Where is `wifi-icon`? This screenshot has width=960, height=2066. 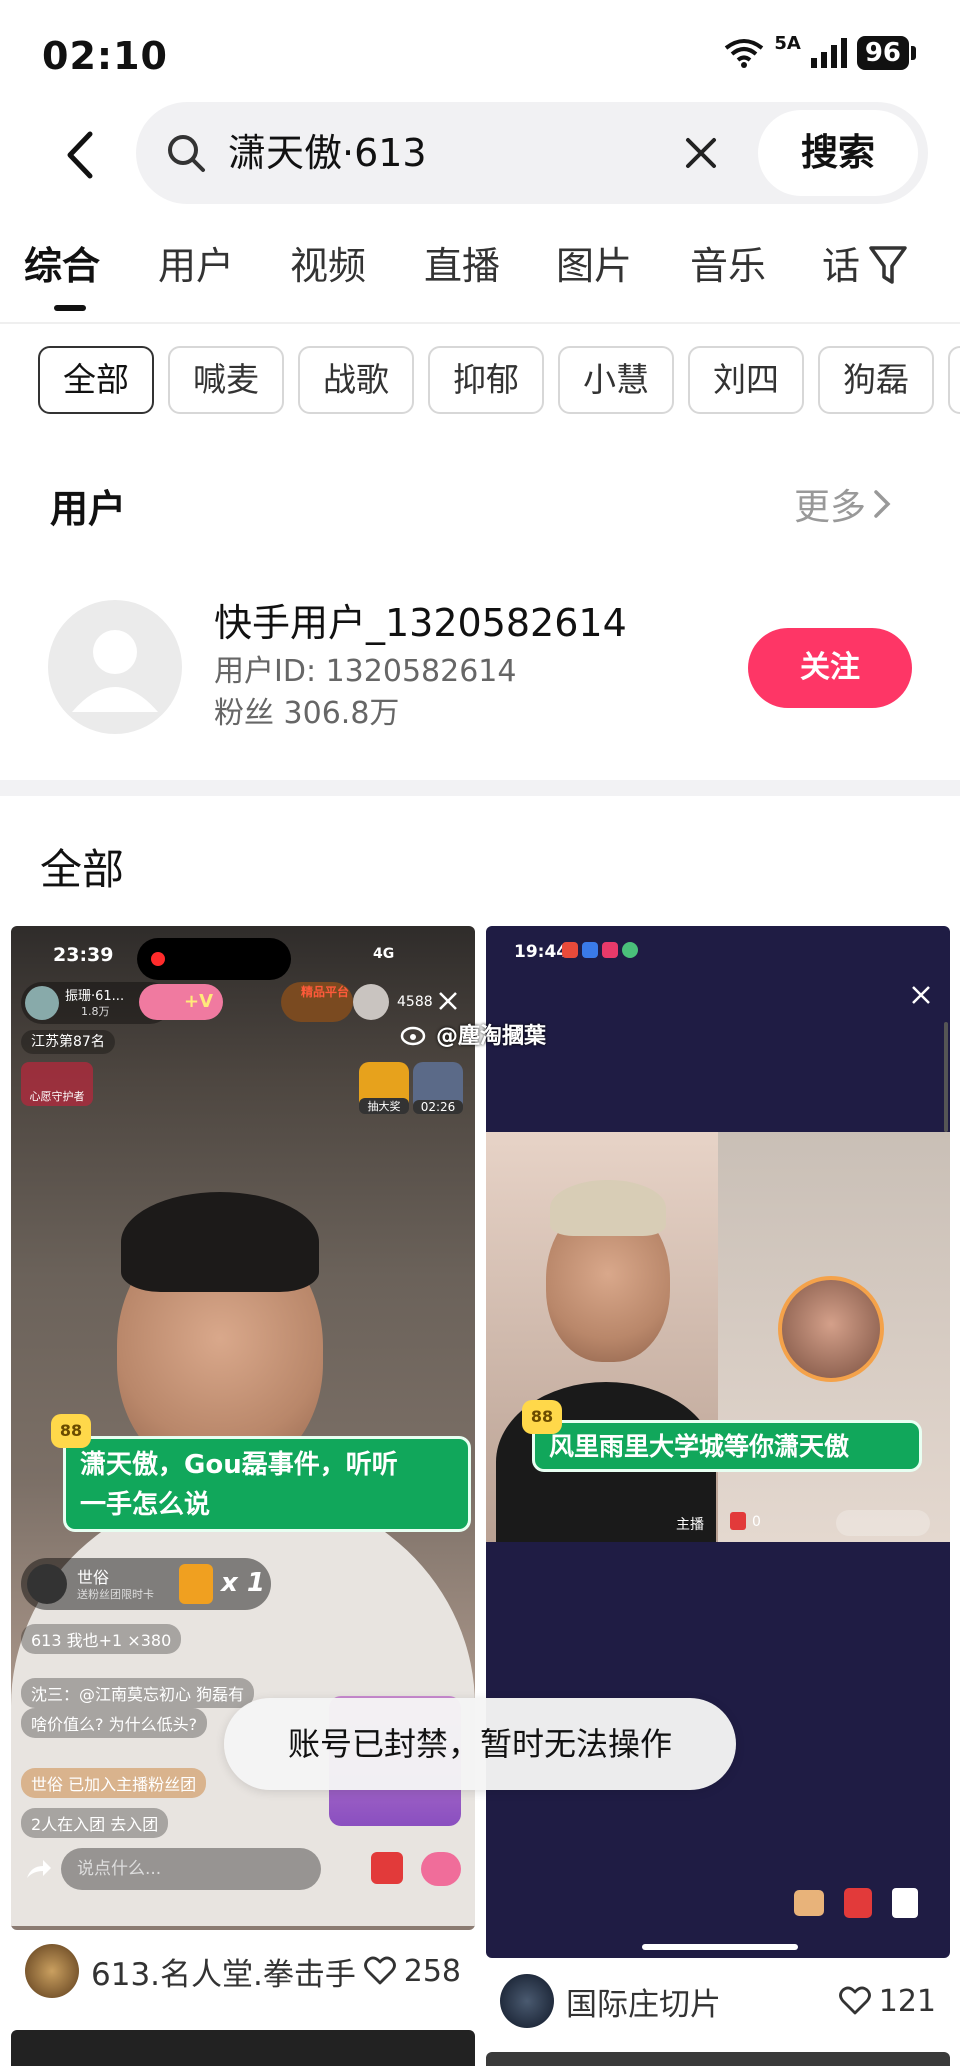 wifi-icon is located at coordinates (744, 53).